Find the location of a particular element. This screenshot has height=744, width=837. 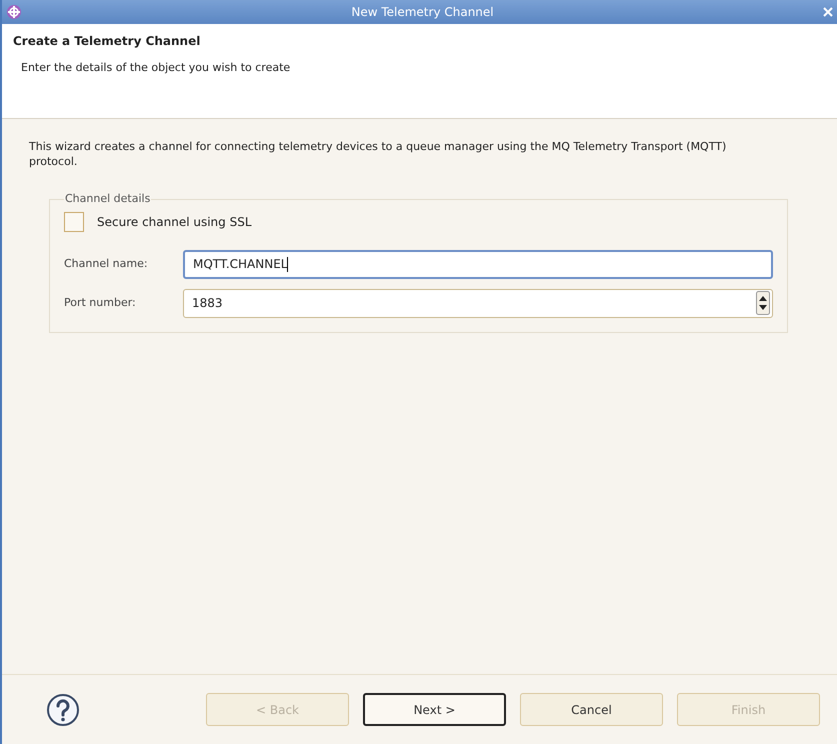

app-logo-icon is located at coordinates (14, 12).